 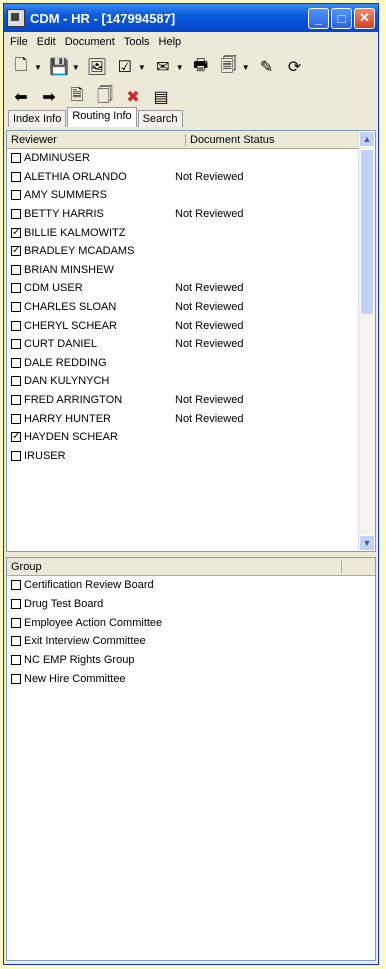 What do you see at coordinates (191, 251) in the screenshot?
I see `table-row: ✓ BRADLEY MCADAMS` at bounding box center [191, 251].